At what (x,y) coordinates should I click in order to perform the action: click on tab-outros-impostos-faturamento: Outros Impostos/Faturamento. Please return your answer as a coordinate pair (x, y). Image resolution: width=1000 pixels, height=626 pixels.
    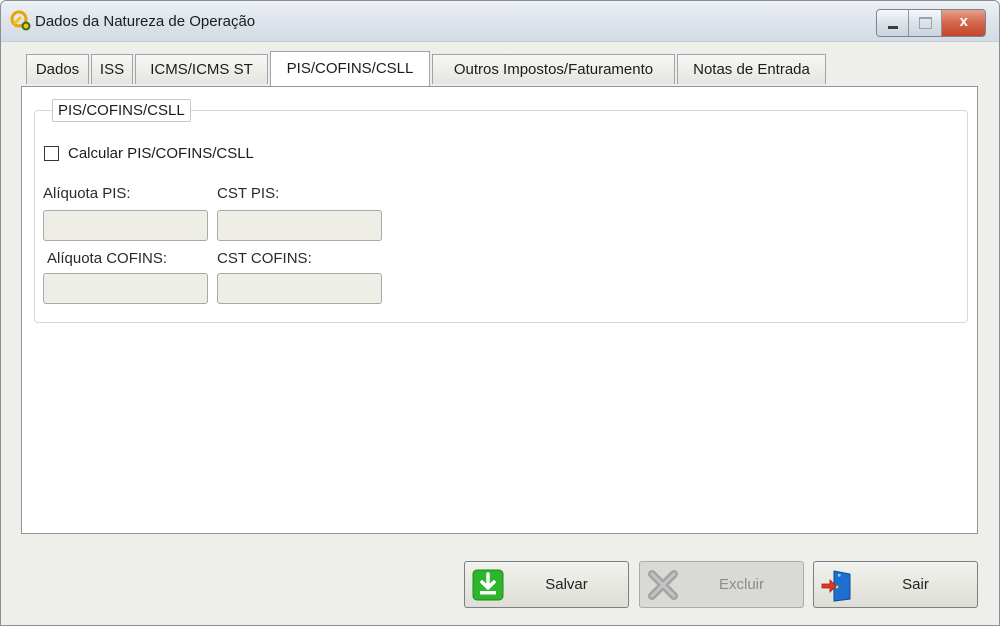
    Looking at the image, I should click on (553, 69).